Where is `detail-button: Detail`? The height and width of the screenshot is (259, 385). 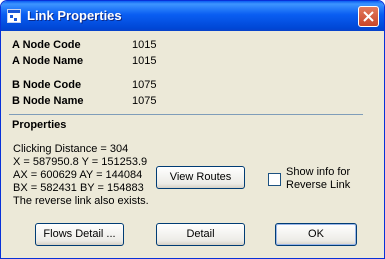
detail-button: Detail is located at coordinates (200, 234).